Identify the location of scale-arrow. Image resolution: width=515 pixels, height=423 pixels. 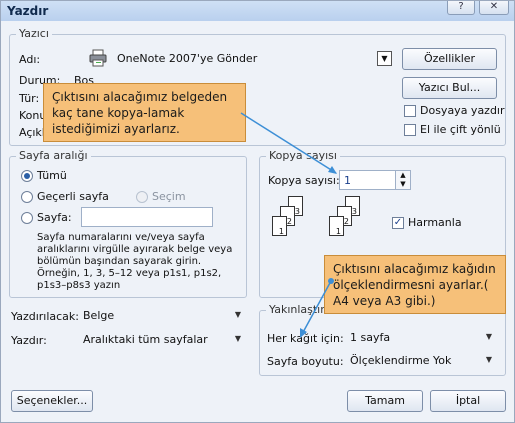
(316, 308).